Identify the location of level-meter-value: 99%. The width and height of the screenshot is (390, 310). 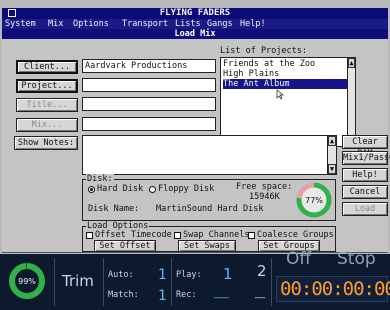
(27, 281).